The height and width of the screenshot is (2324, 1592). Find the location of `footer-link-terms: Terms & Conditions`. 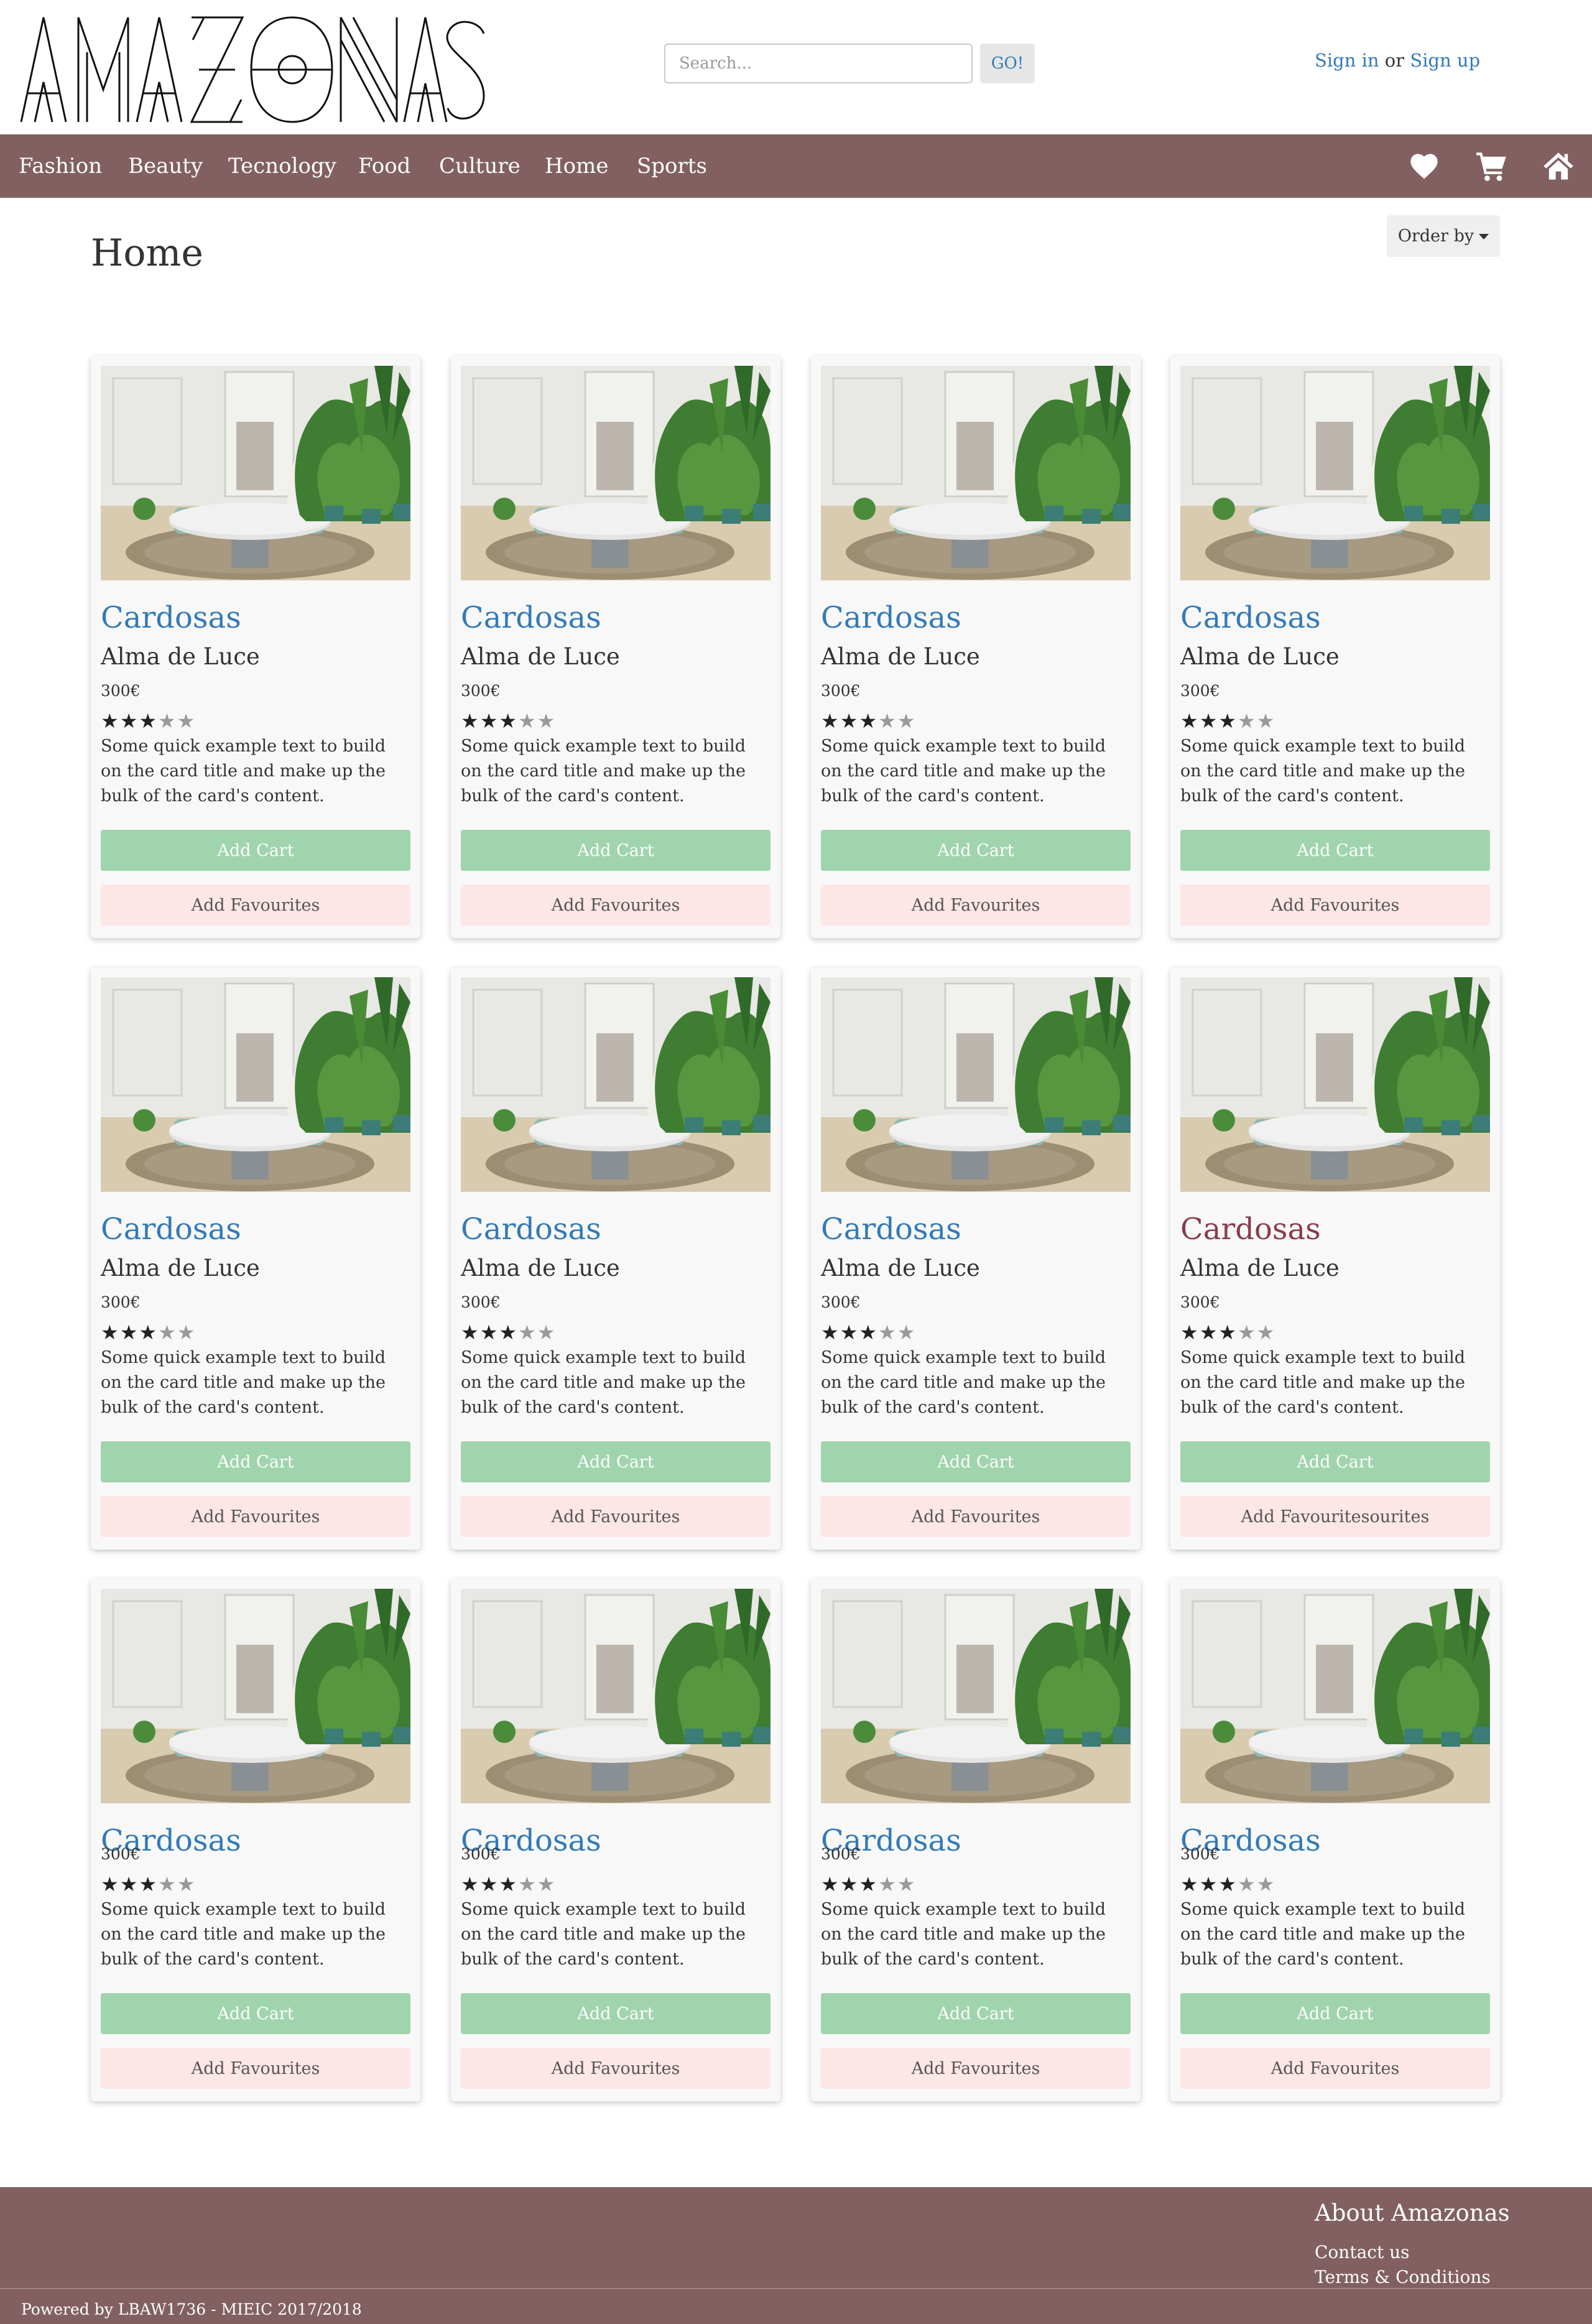

footer-link-terms: Terms & Conditions is located at coordinates (1403, 2277).